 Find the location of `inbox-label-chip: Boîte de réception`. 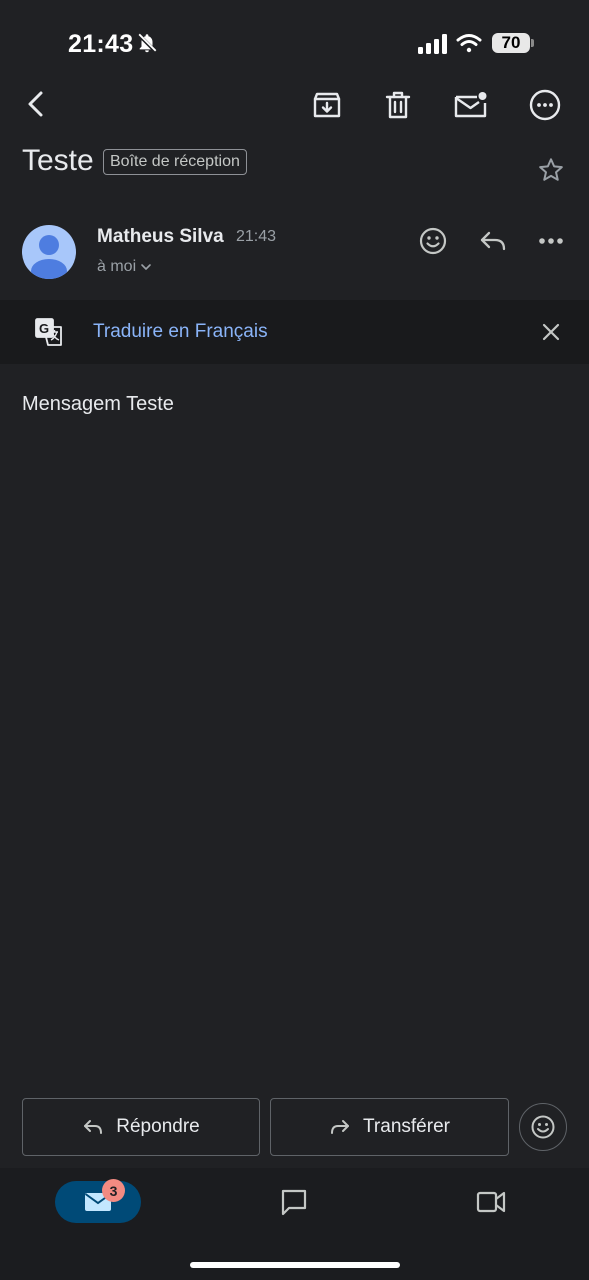

inbox-label-chip: Boîte de réception is located at coordinates (175, 162).